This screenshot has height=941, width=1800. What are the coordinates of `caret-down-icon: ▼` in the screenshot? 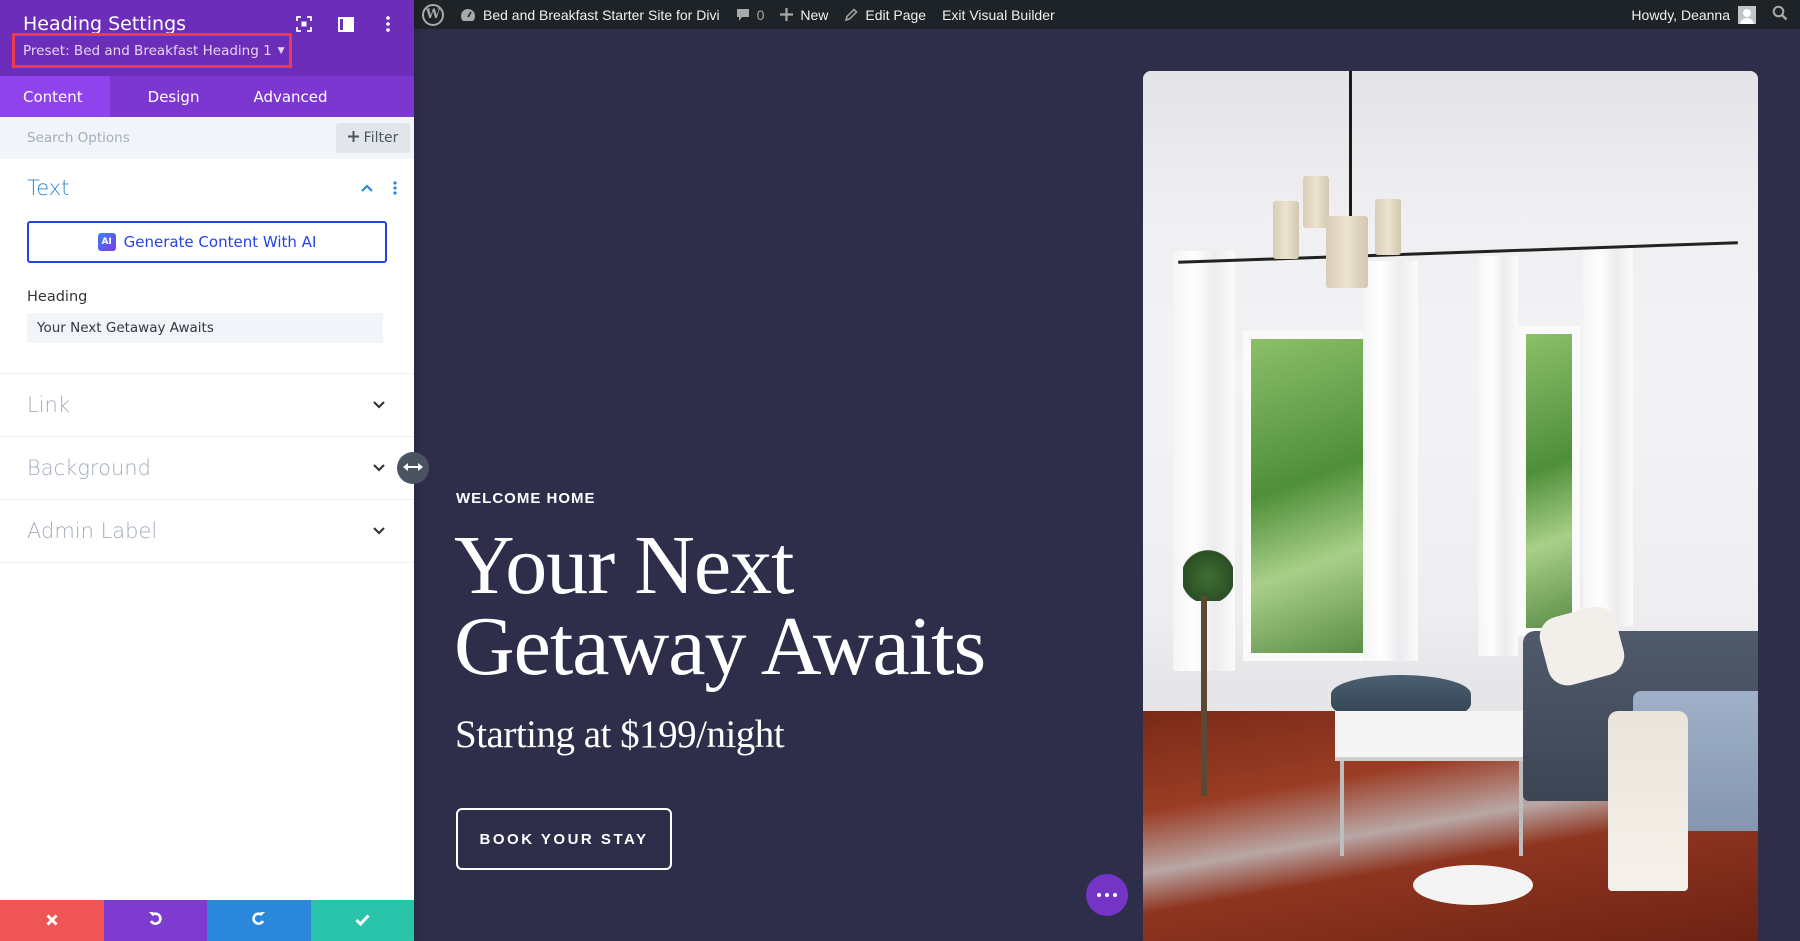 It's located at (281, 50).